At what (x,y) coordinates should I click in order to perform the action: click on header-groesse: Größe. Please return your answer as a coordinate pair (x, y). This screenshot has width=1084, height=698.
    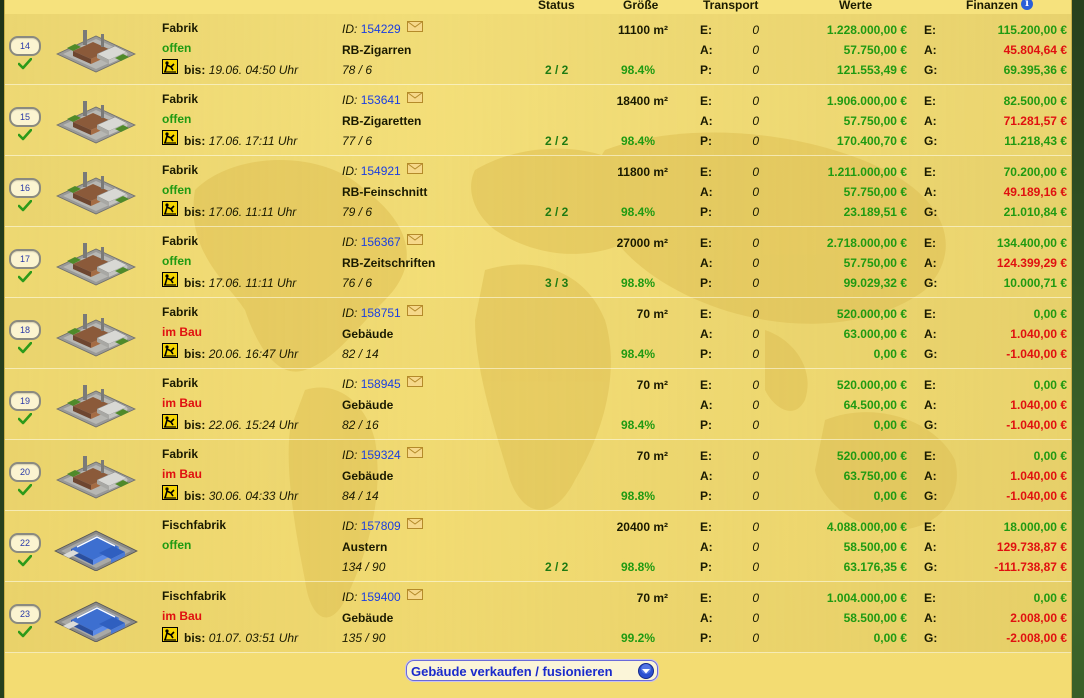
    Looking at the image, I should click on (640, 6).